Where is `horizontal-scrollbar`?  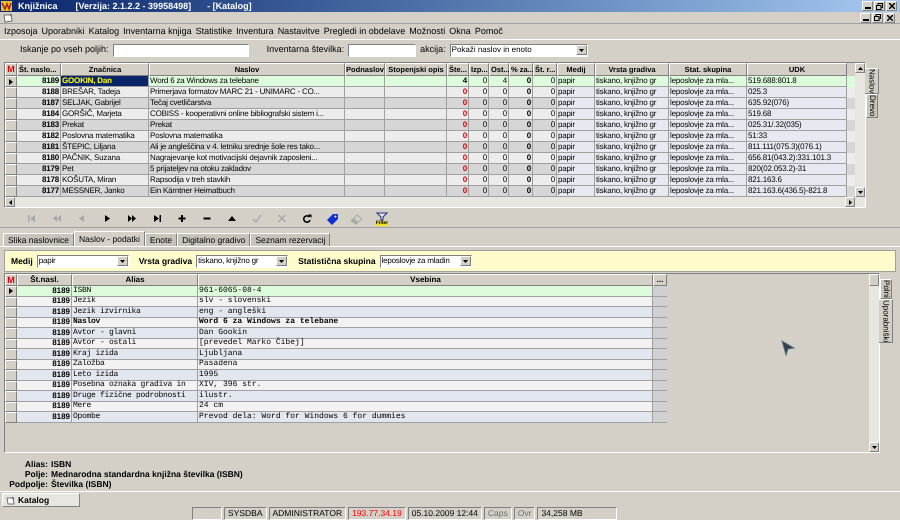 horizontal-scrollbar is located at coordinates (430, 202).